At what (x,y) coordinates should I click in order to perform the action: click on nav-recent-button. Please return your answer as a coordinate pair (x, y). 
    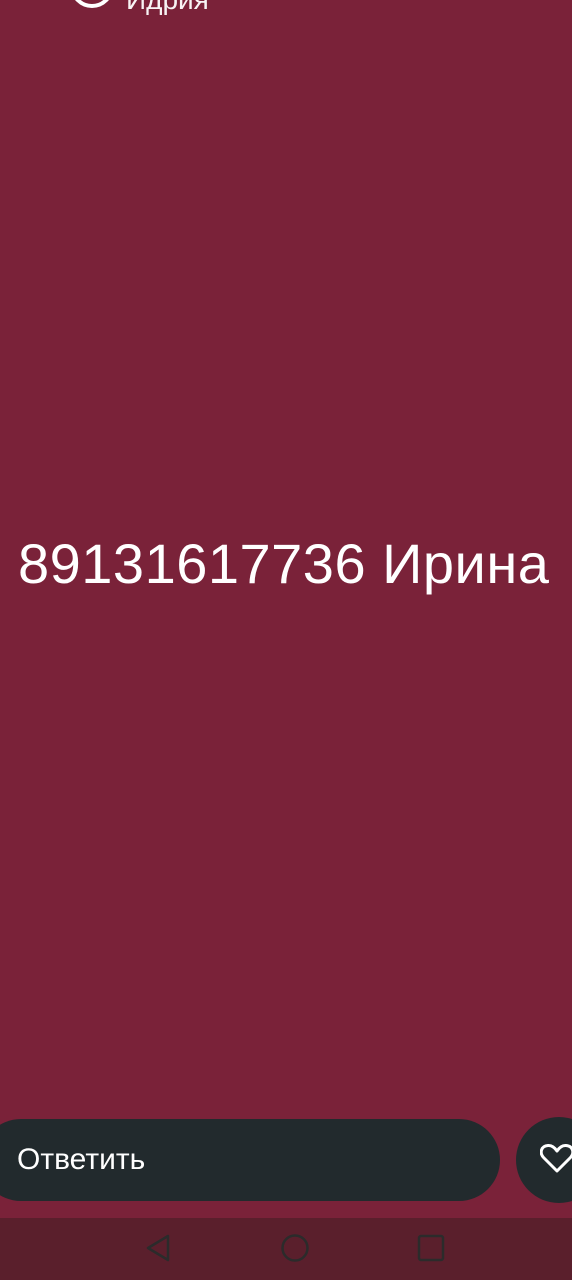
    Looking at the image, I should click on (431, 1250).